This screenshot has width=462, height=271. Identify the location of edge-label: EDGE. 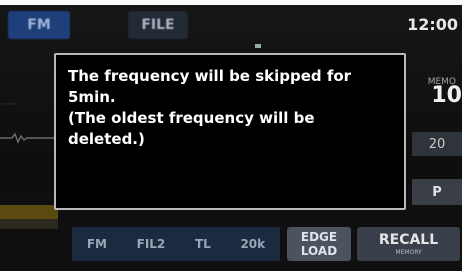
(319, 237).